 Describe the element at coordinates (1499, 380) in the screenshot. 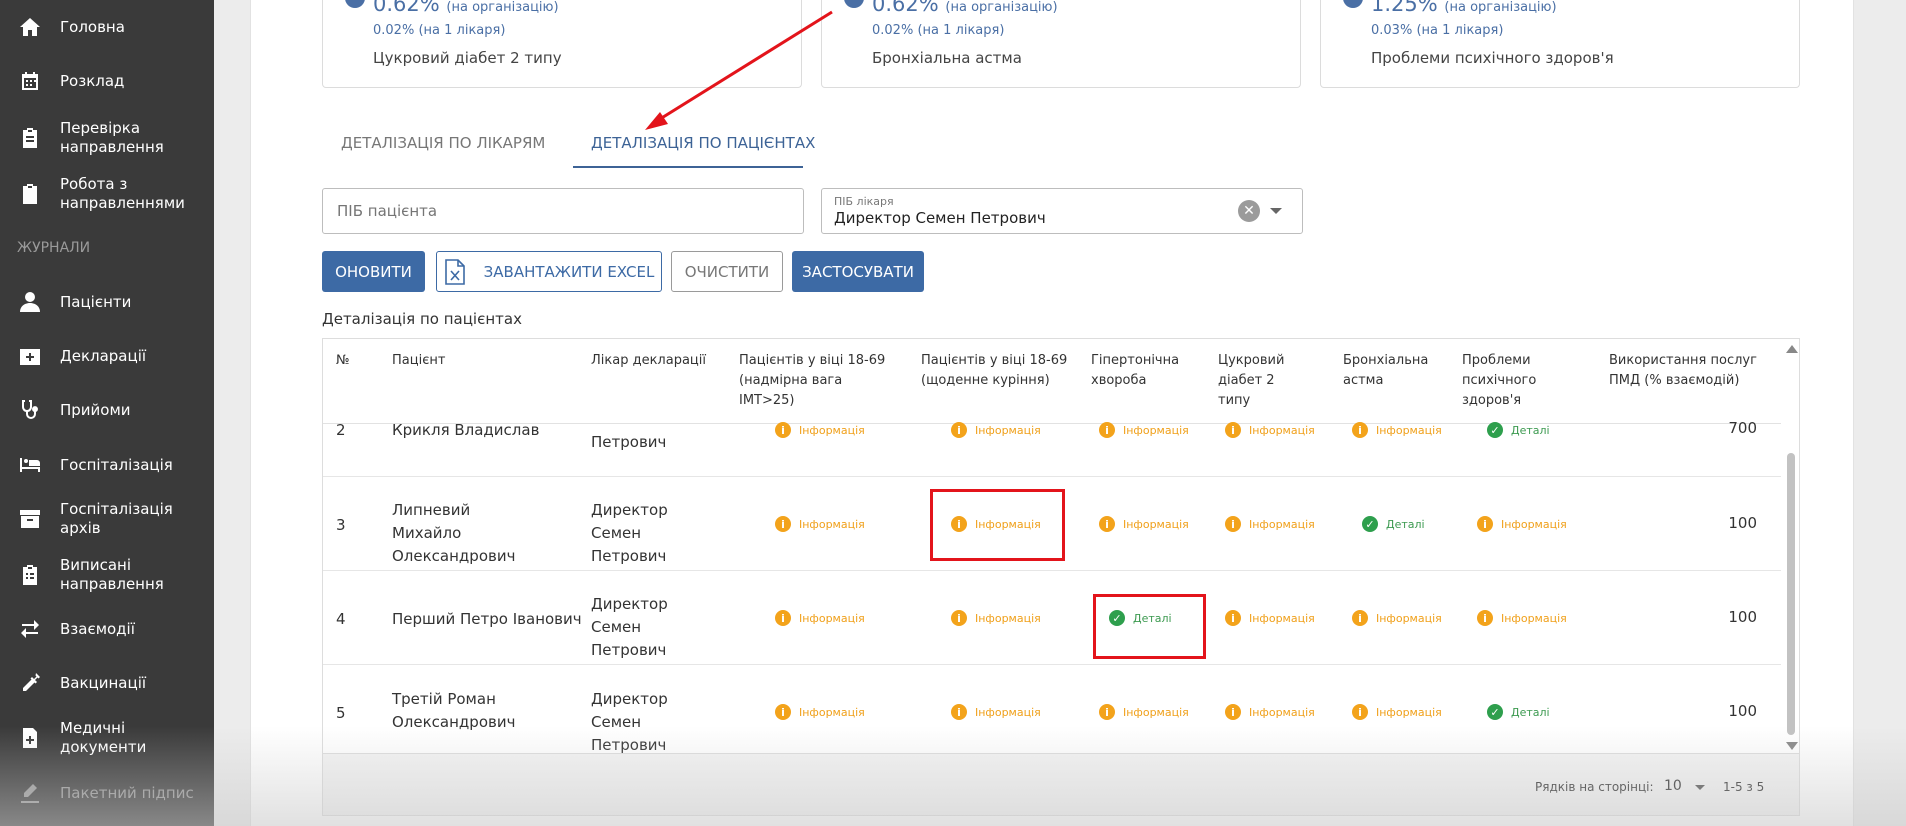

I see `column-header-mental: Проблеми психічного здоров'я` at that location.